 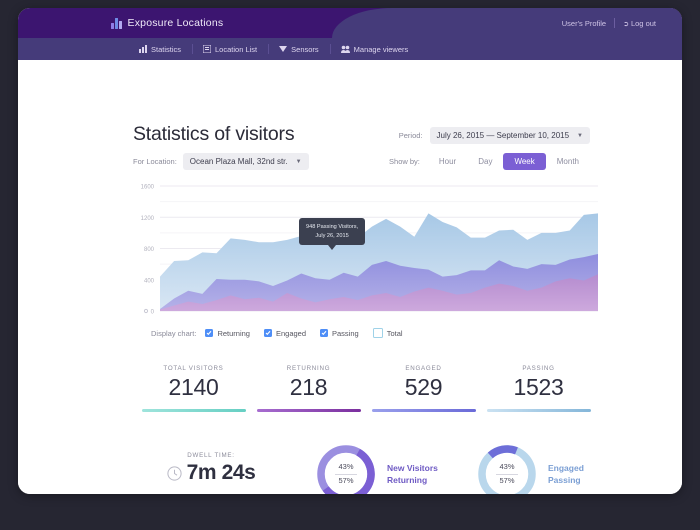 What do you see at coordinates (153, 313) in the screenshot?
I see `svg-text: 0` at bounding box center [153, 313].